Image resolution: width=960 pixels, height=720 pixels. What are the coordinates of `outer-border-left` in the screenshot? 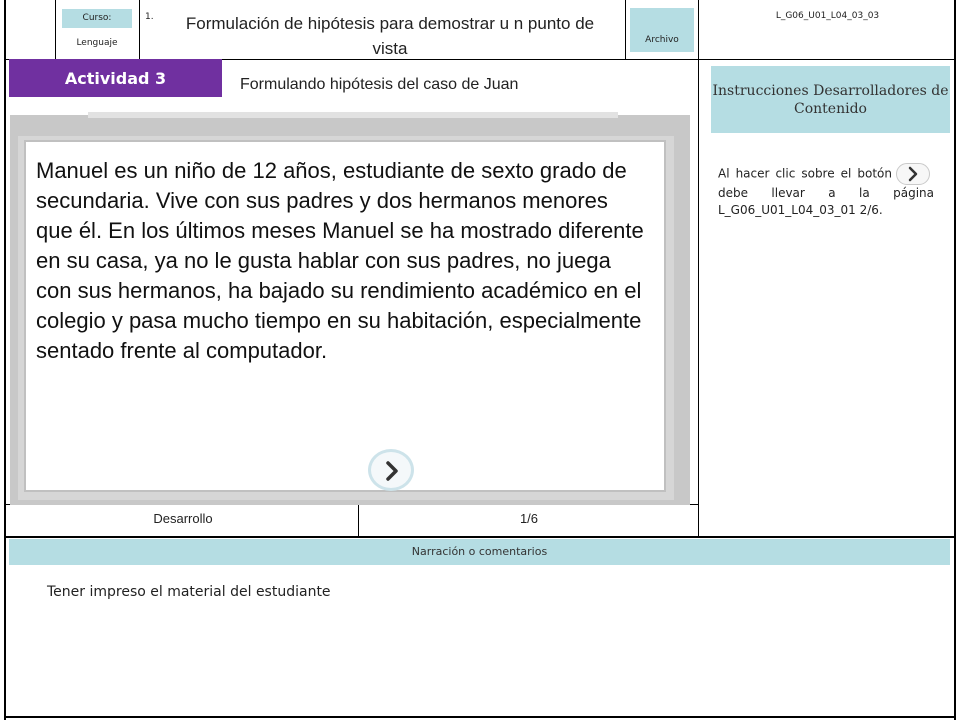 It's located at (5, 360).